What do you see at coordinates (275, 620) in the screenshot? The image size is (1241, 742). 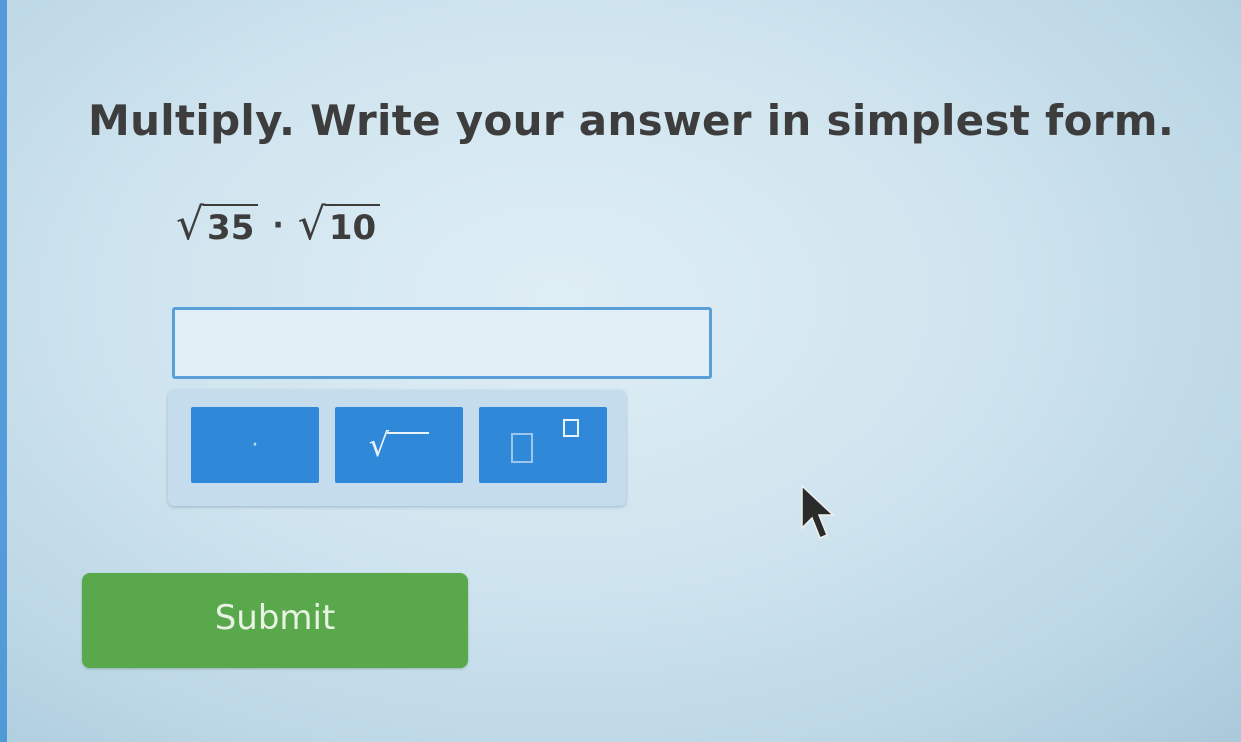 I see `submit-button: Submit` at bounding box center [275, 620].